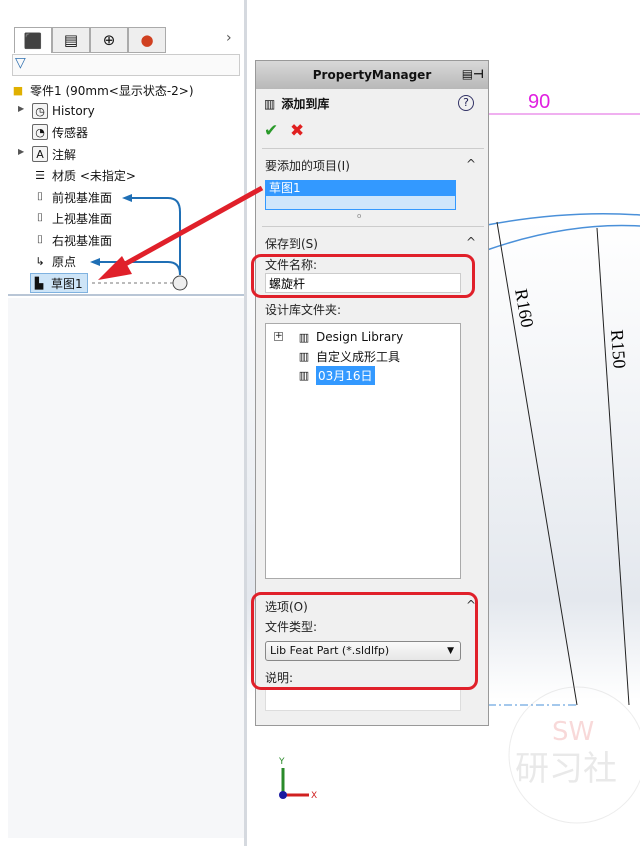 This screenshot has height=846, width=640. I want to click on folder-item: ▥ Design Library, so click(349, 337).